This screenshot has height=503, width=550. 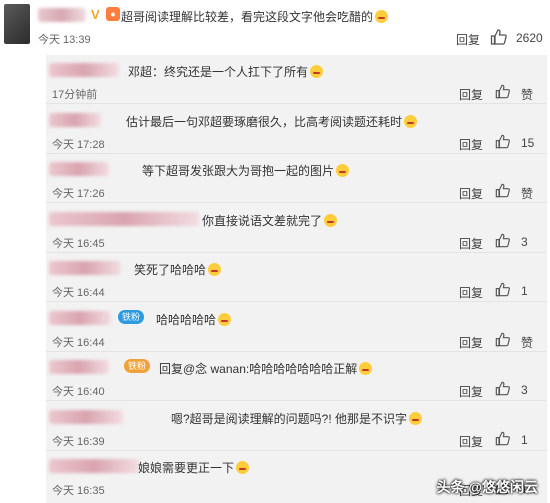 I want to click on comment-text: 超哥阅读理解比较差，看完这段文字他会吃醋的, so click(x=255, y=16).